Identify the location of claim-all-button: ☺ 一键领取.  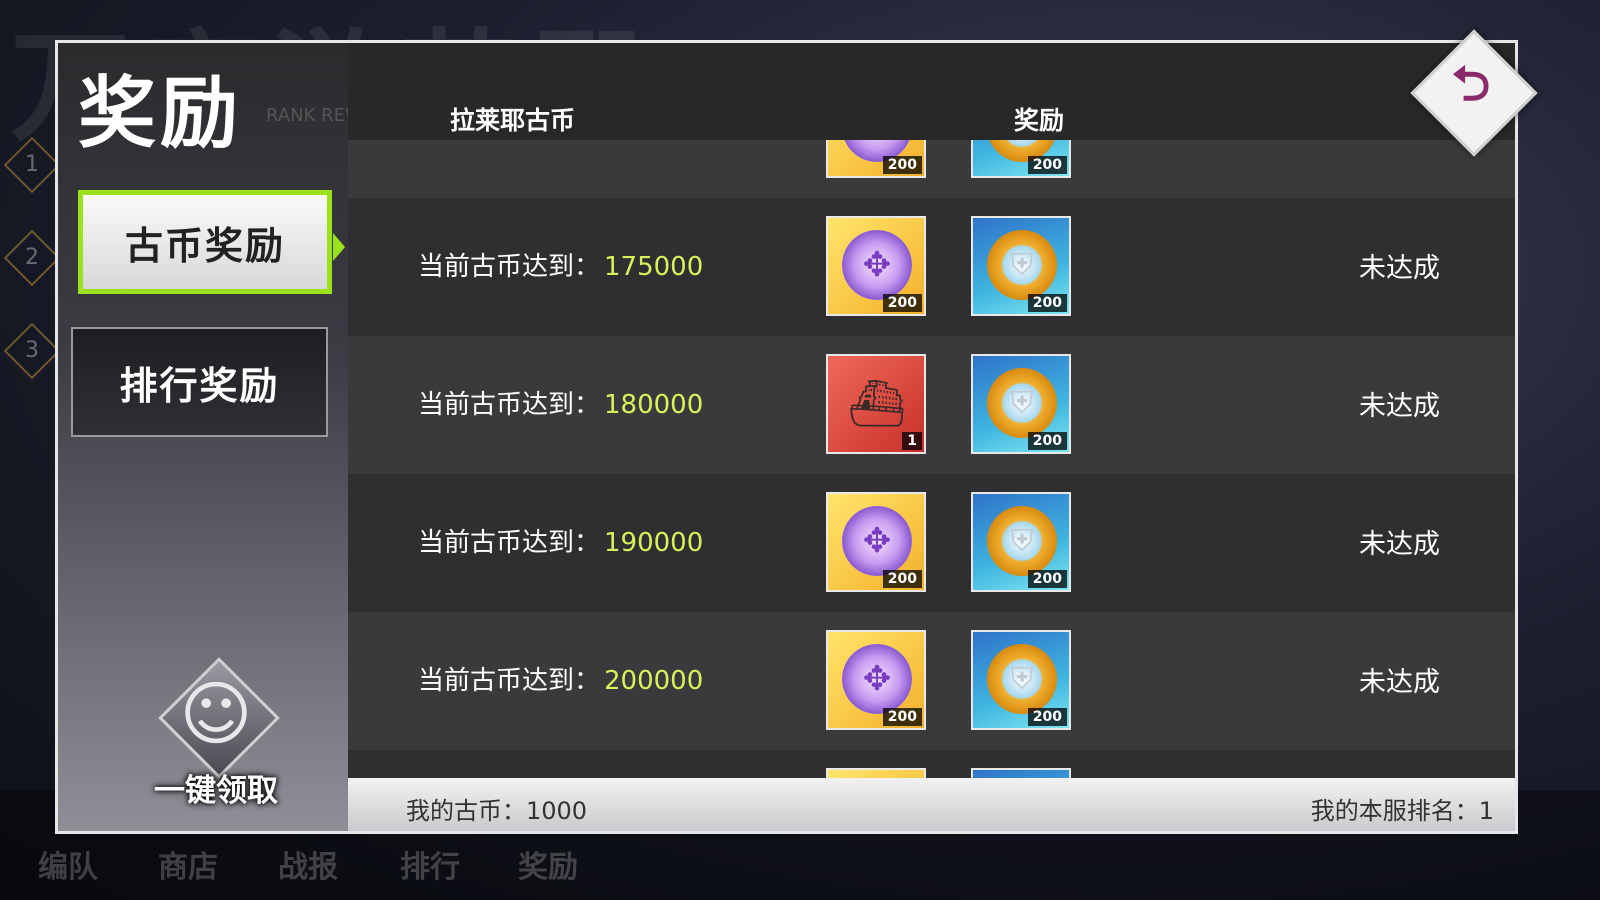
(216, 728).